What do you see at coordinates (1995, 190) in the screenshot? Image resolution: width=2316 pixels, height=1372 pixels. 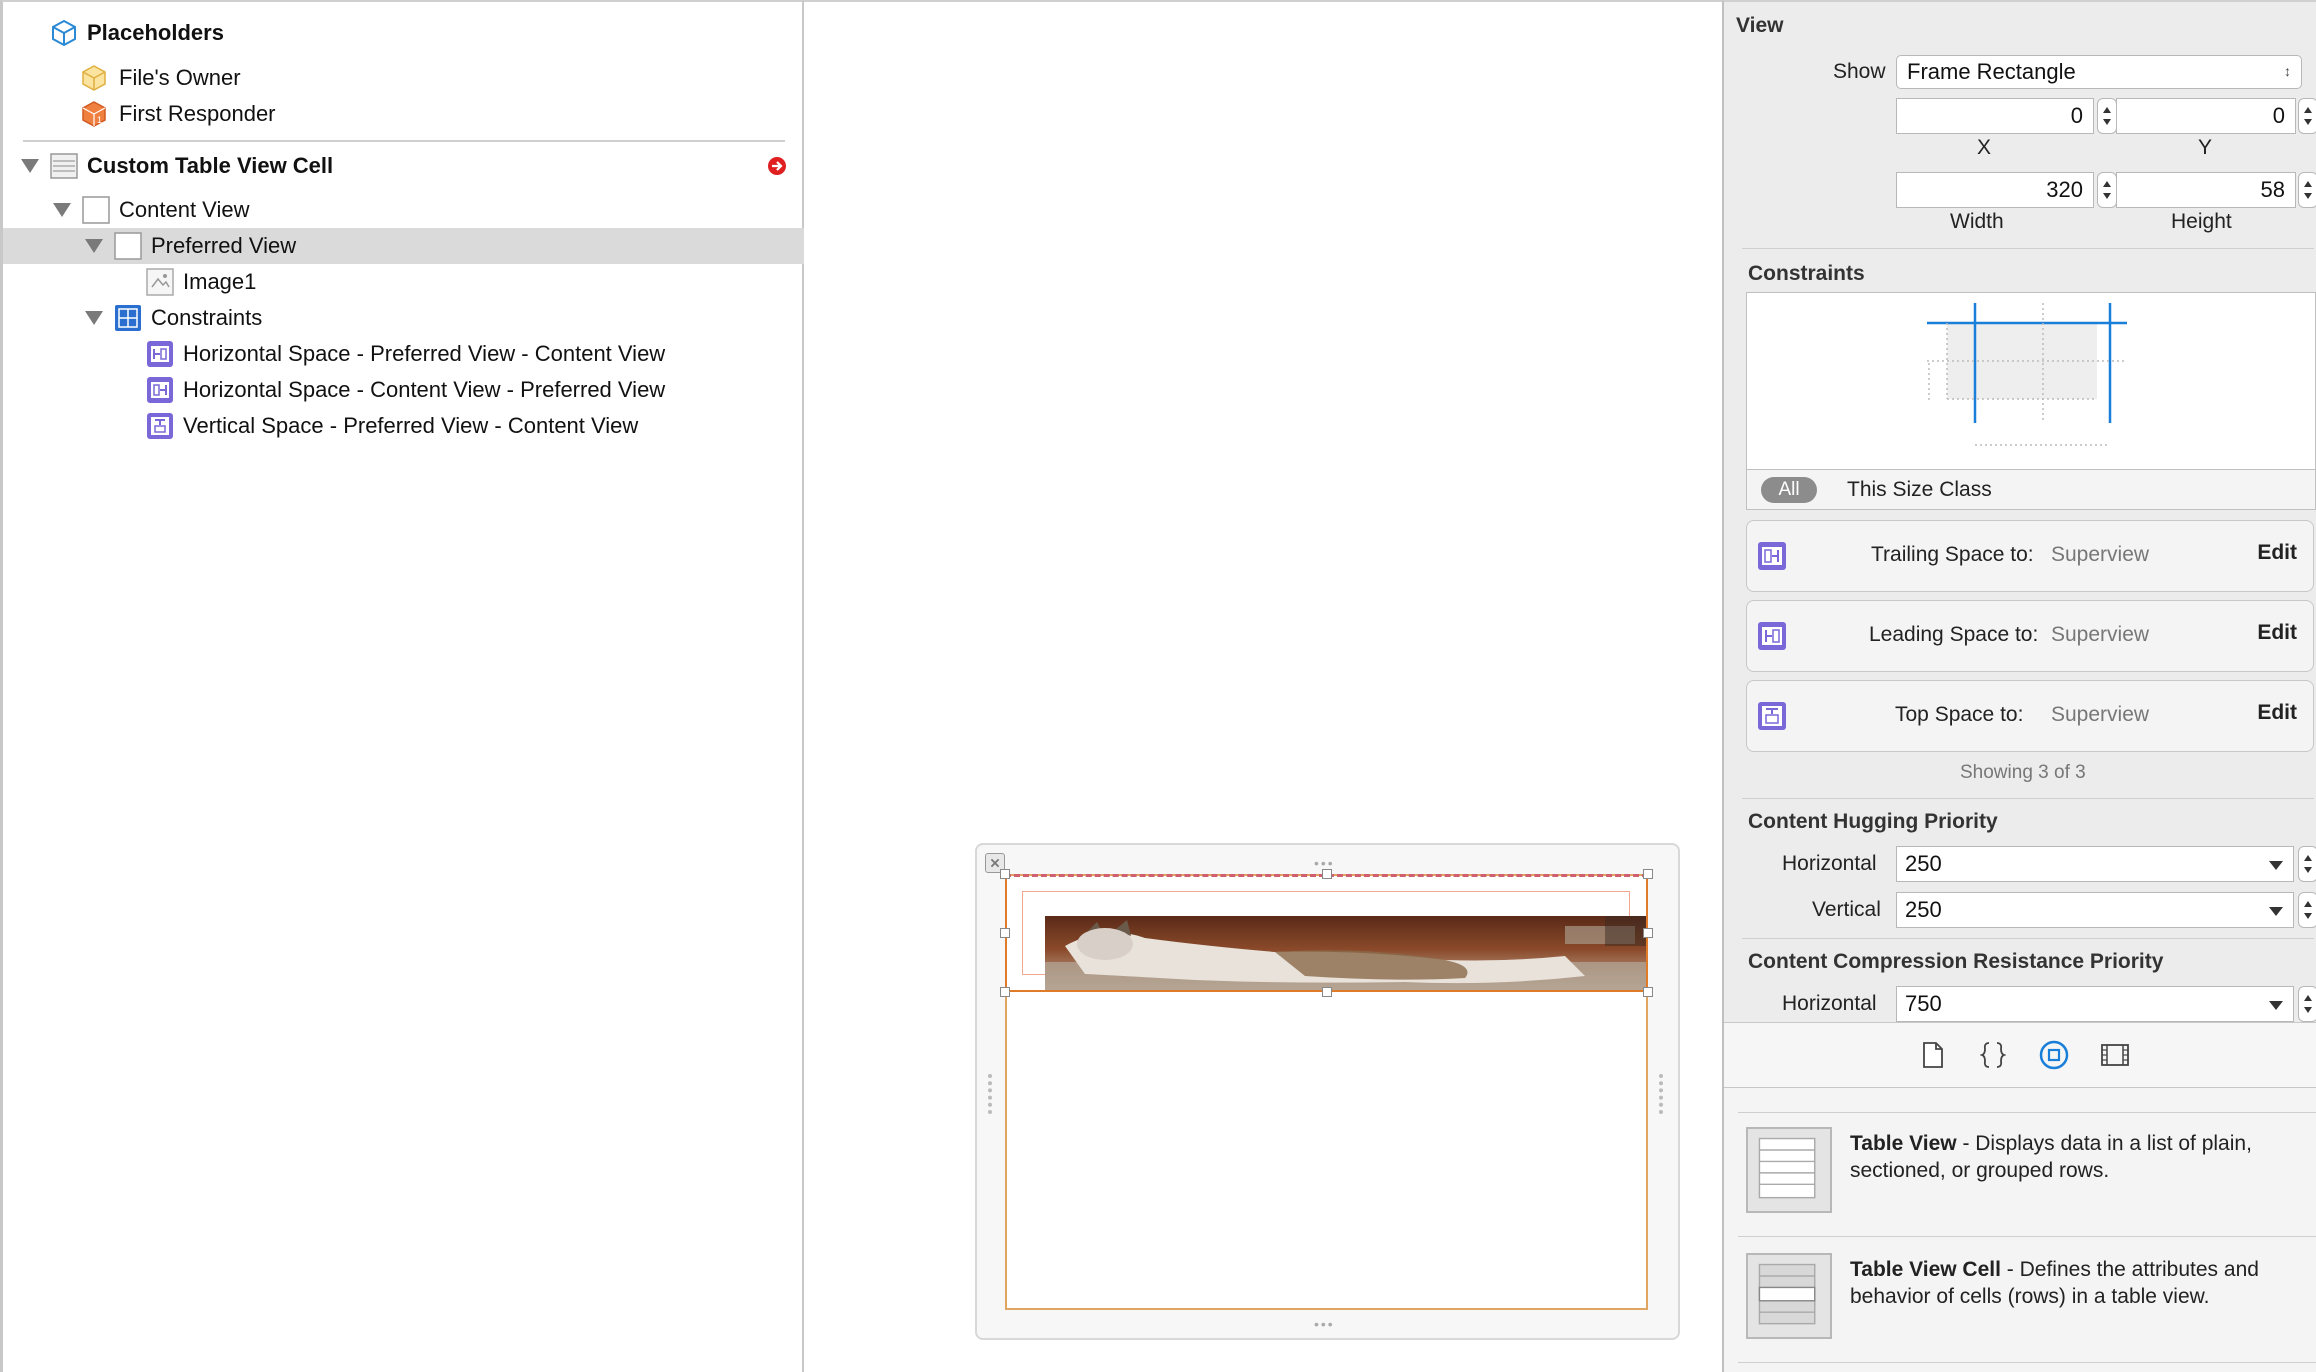 I see `width-field: 320` at bounding box center [1995, 190].